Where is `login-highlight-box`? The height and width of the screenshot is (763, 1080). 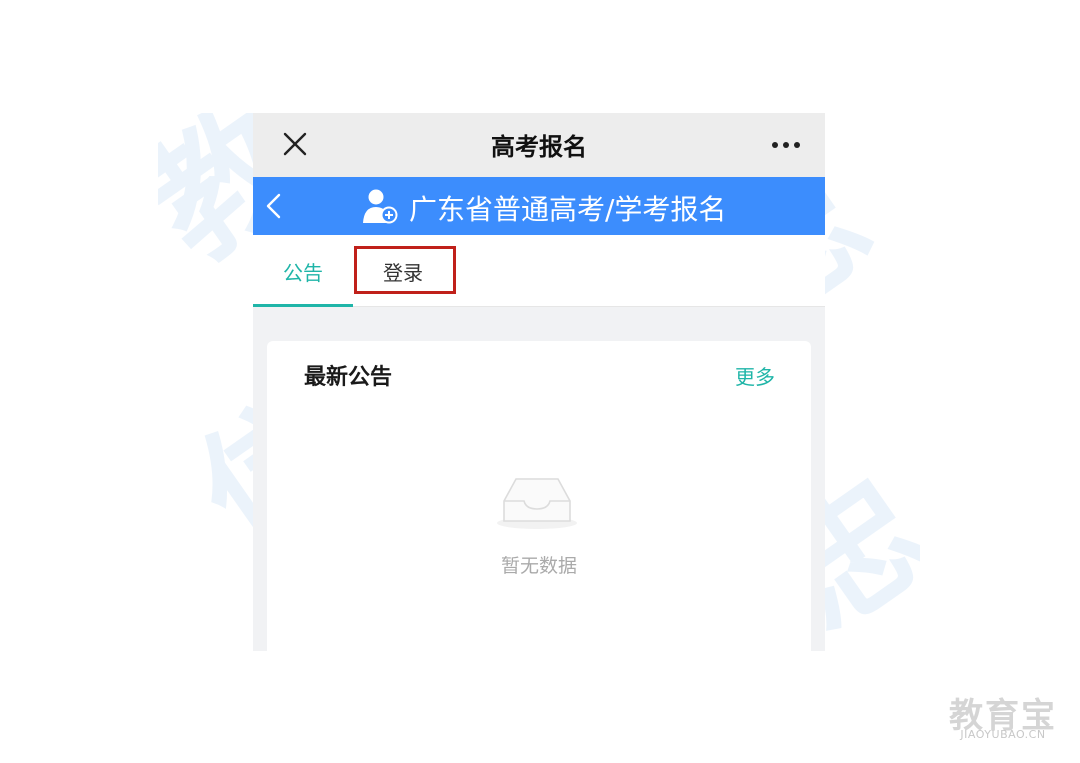 login-highlight-box is located at coordinates (405, 270).